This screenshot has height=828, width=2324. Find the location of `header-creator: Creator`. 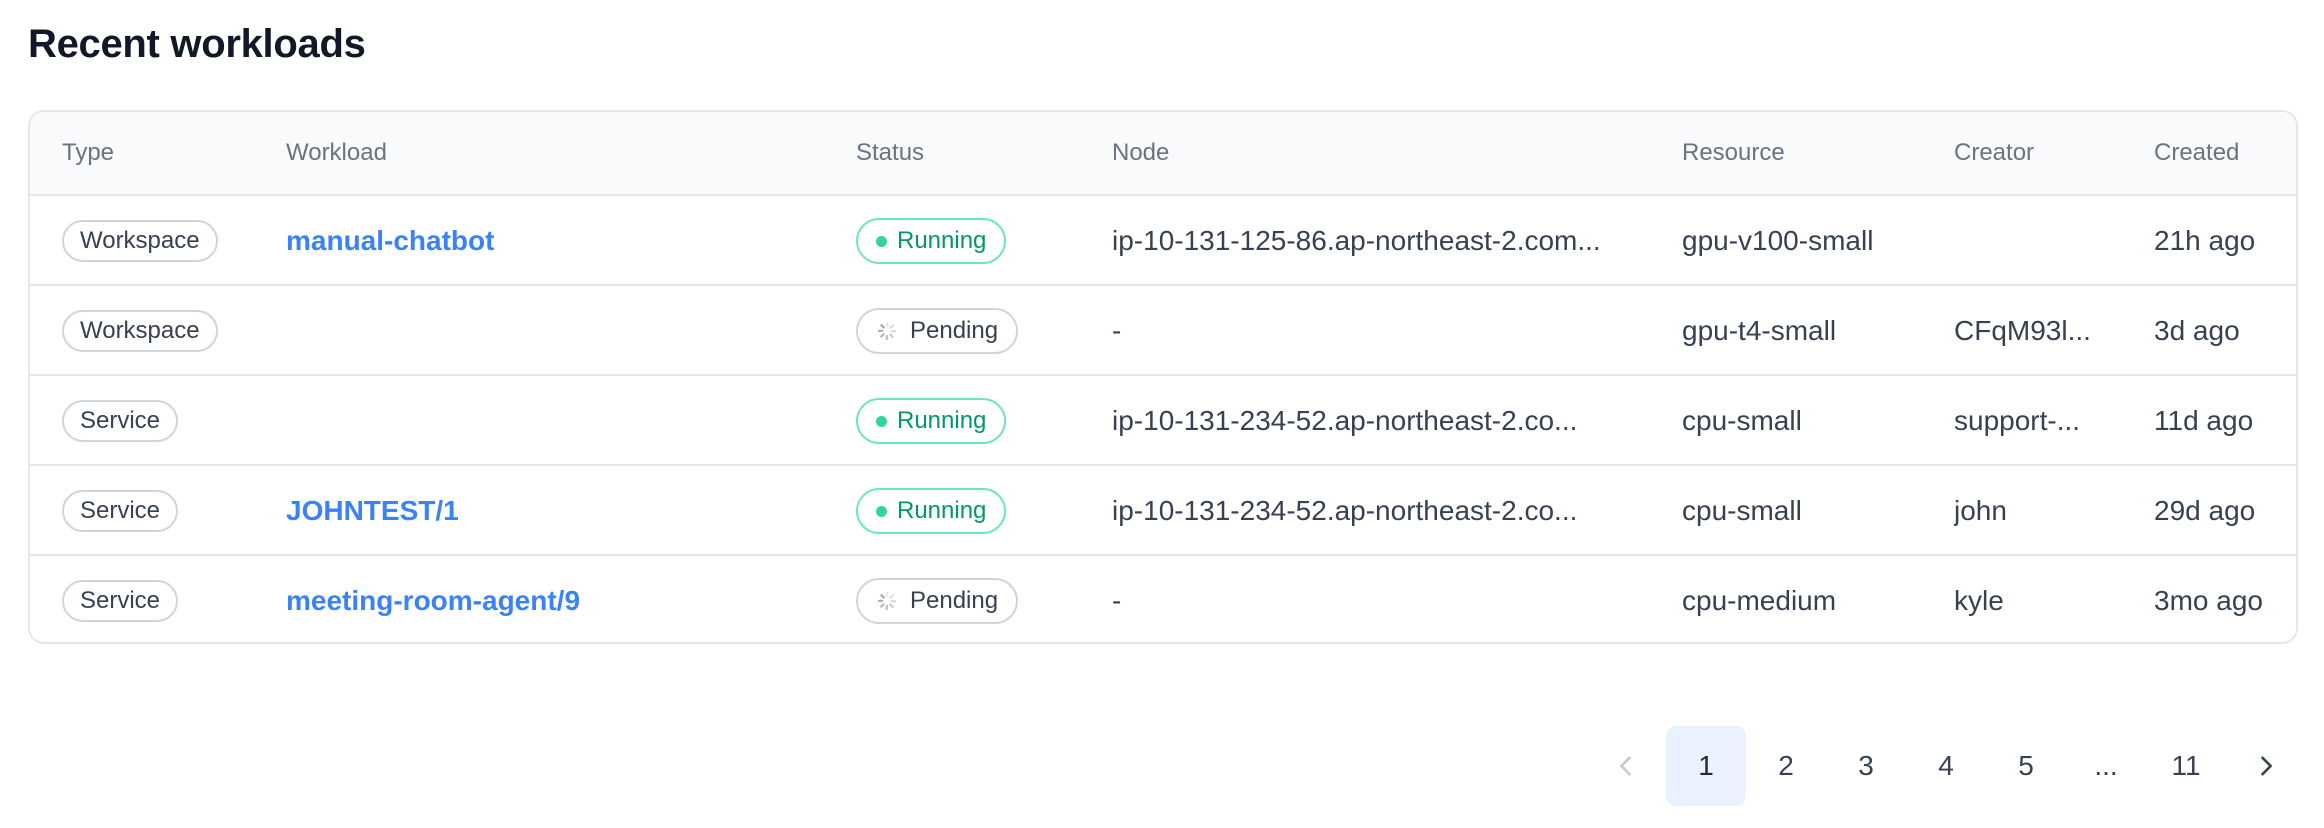

header-creator: Creator is located at coordinates (1994, 152).